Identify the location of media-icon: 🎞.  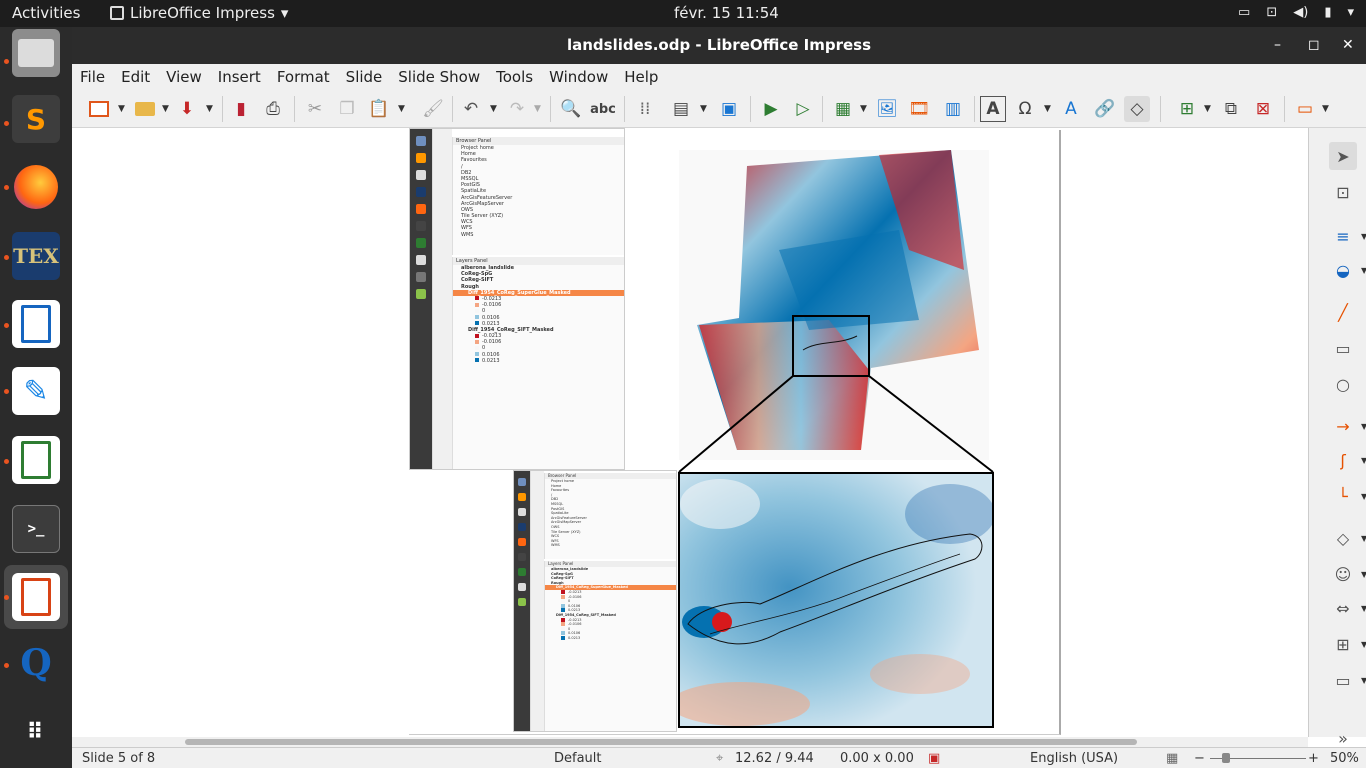
(919, 109).